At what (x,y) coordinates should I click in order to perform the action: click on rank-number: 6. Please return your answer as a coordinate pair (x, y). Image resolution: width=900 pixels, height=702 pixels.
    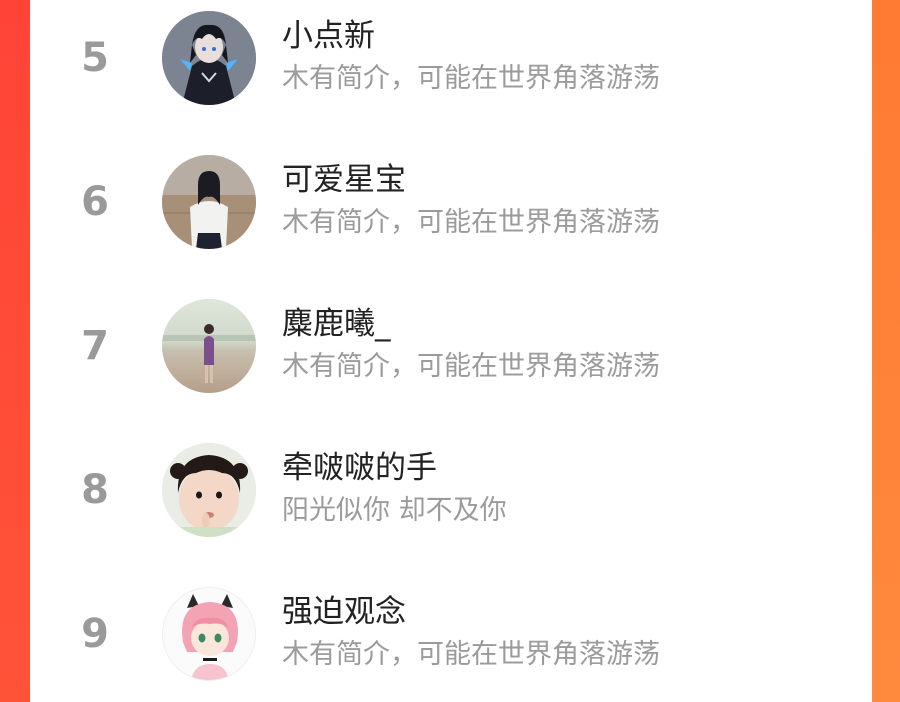
    Looking at the image, I should click on (95, 202).